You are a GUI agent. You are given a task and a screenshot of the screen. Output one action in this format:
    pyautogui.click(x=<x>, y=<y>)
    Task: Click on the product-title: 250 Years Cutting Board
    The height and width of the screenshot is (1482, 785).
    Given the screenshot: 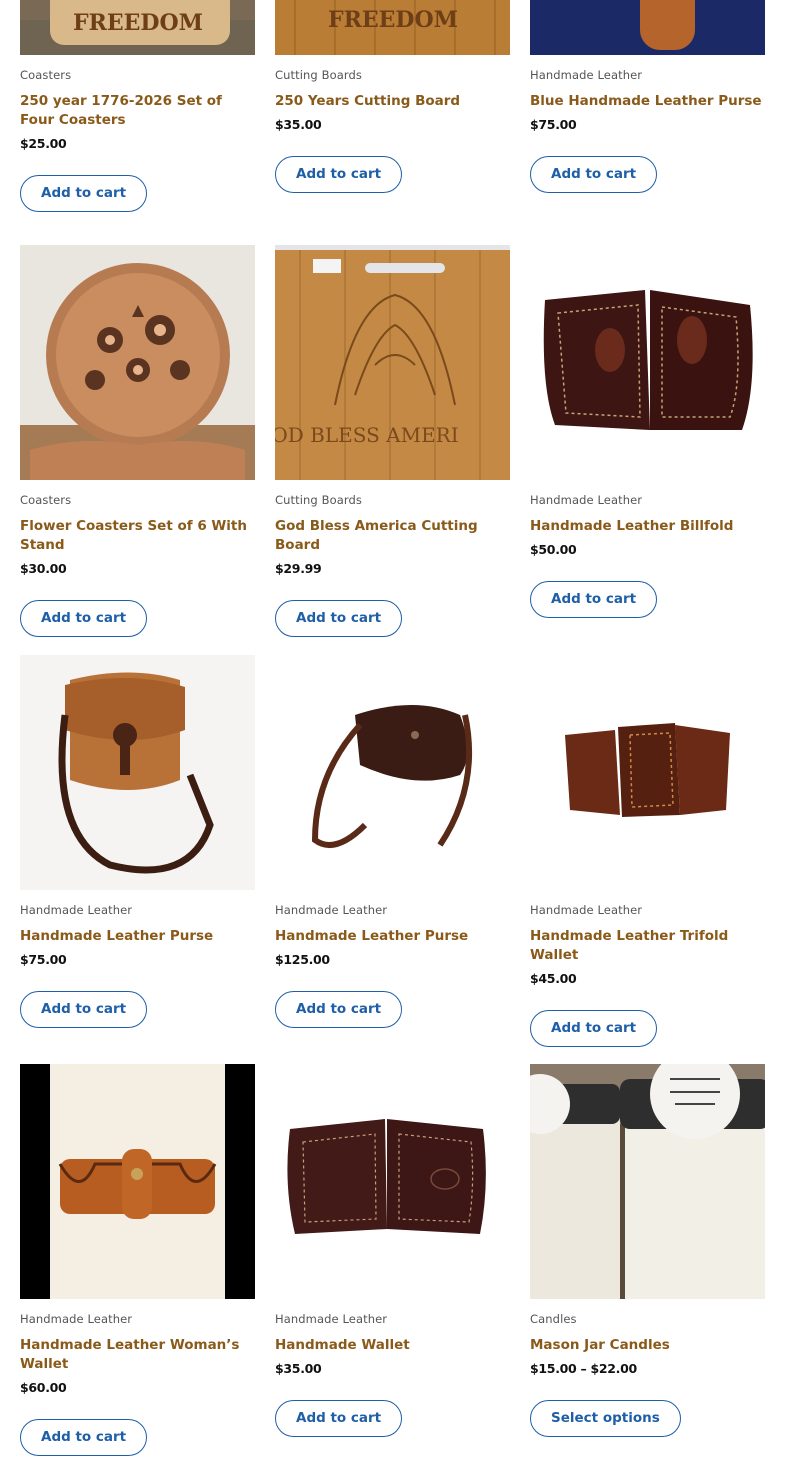 What is the action you would take?
    pyautogui.click(x=392, y=101)
    